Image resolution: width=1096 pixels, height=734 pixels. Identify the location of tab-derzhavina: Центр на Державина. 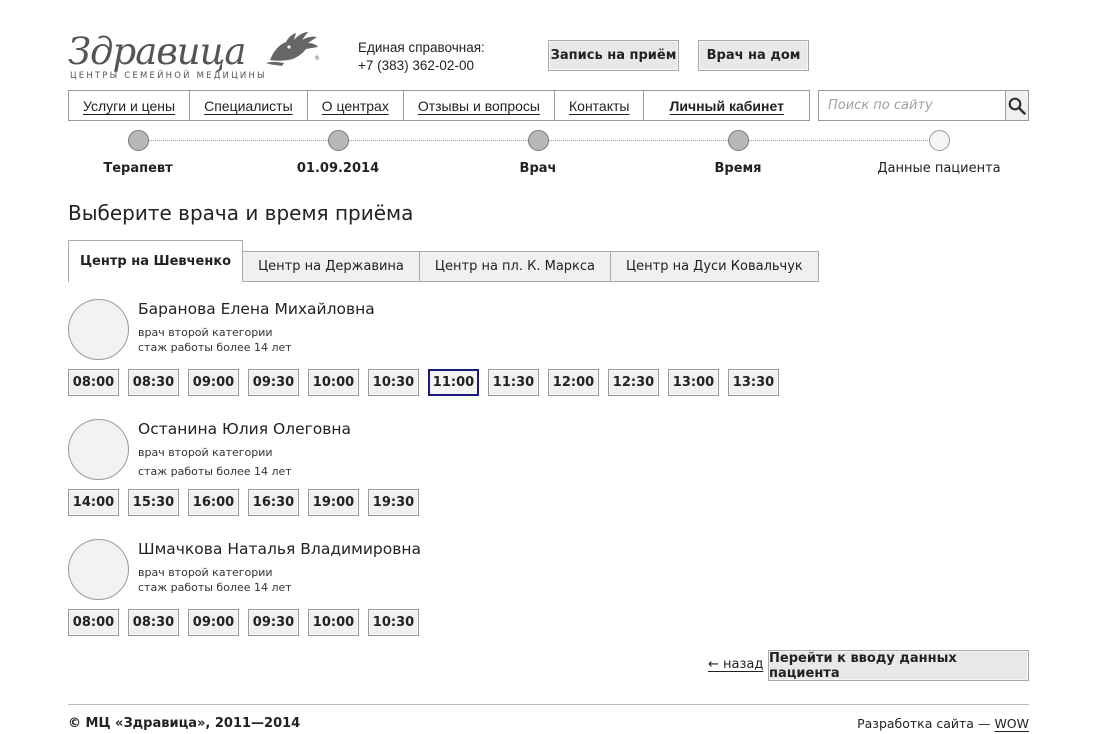
(331, 266).